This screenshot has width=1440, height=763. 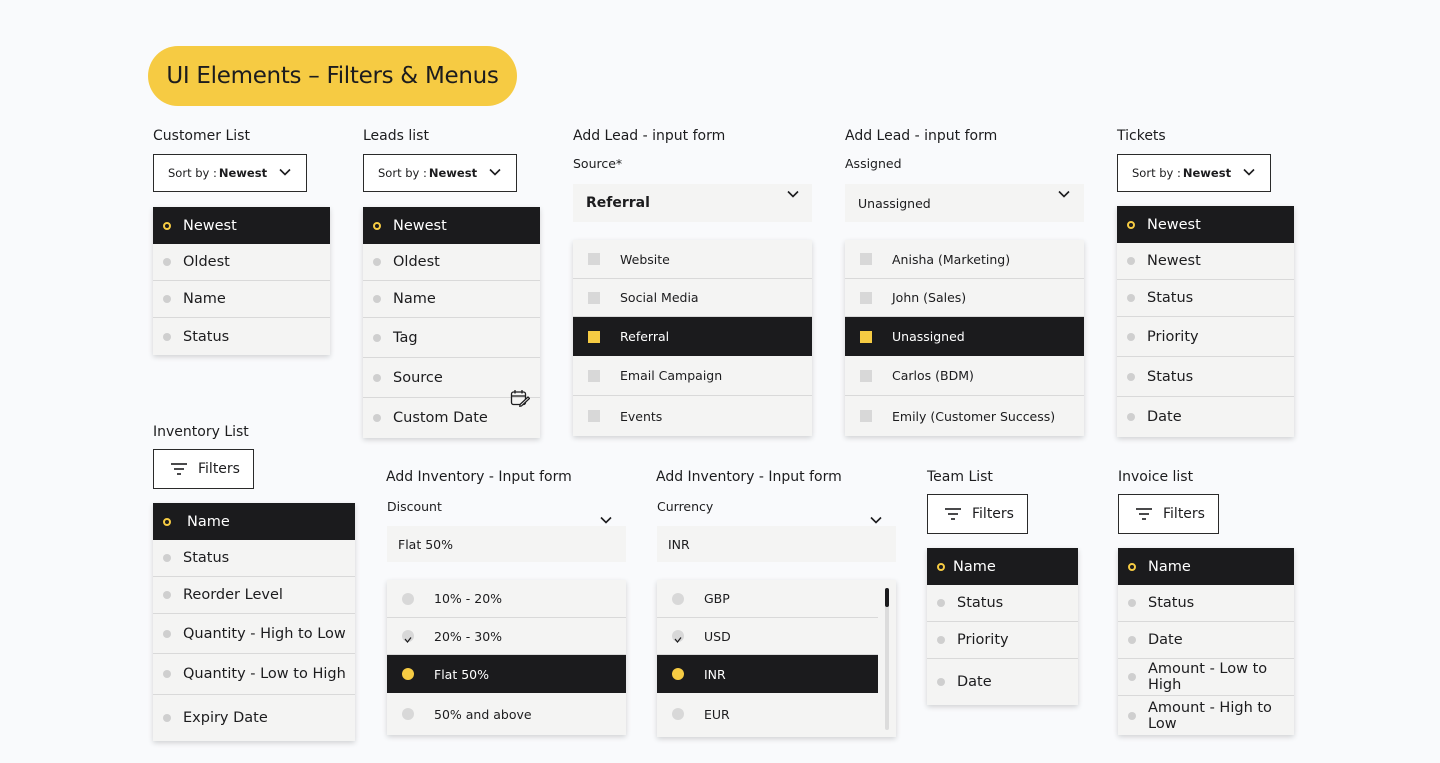 I want to click on tickets-sort-dropdown: Sort by : Newest, so click(x=1194, y=173).